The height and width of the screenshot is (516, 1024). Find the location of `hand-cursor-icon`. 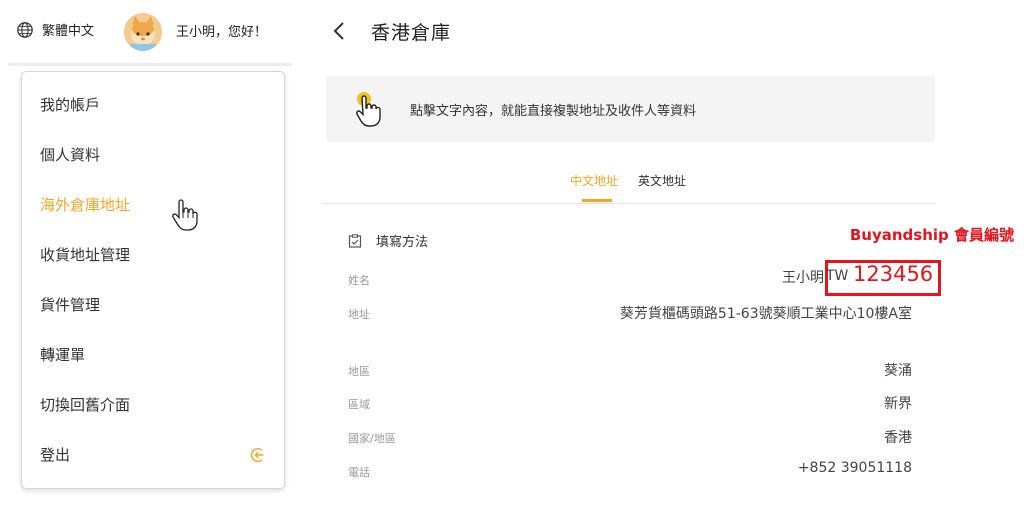

hand-cursor-icon is located at coordinates (185, 215).